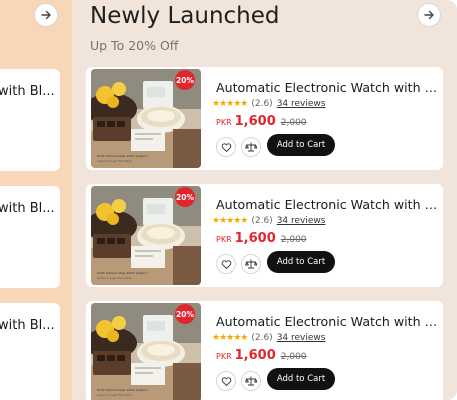 The width and height of the screenshot is (457, 400). I want to click on section-title: Newly Launched, so click(185, 16).